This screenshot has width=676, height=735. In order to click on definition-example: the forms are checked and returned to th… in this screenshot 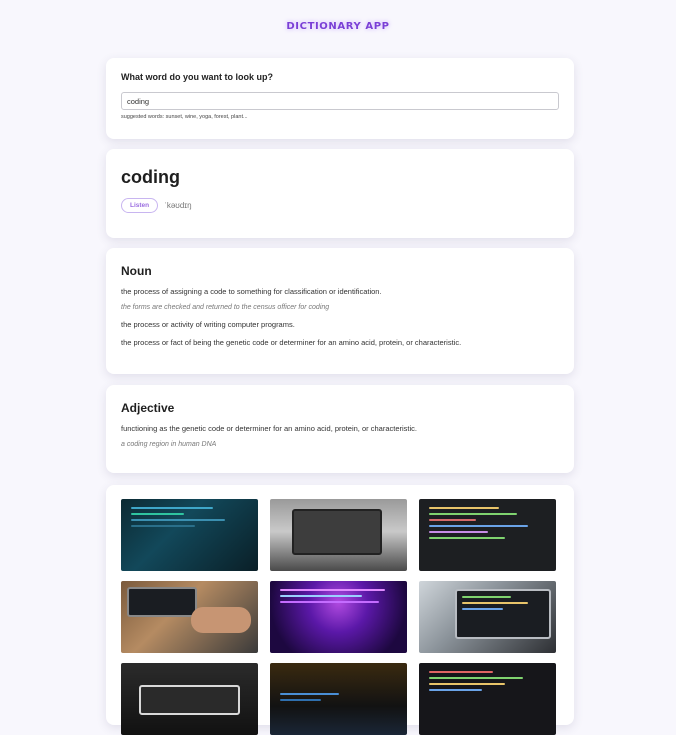, I will do `click(225, 307)`.